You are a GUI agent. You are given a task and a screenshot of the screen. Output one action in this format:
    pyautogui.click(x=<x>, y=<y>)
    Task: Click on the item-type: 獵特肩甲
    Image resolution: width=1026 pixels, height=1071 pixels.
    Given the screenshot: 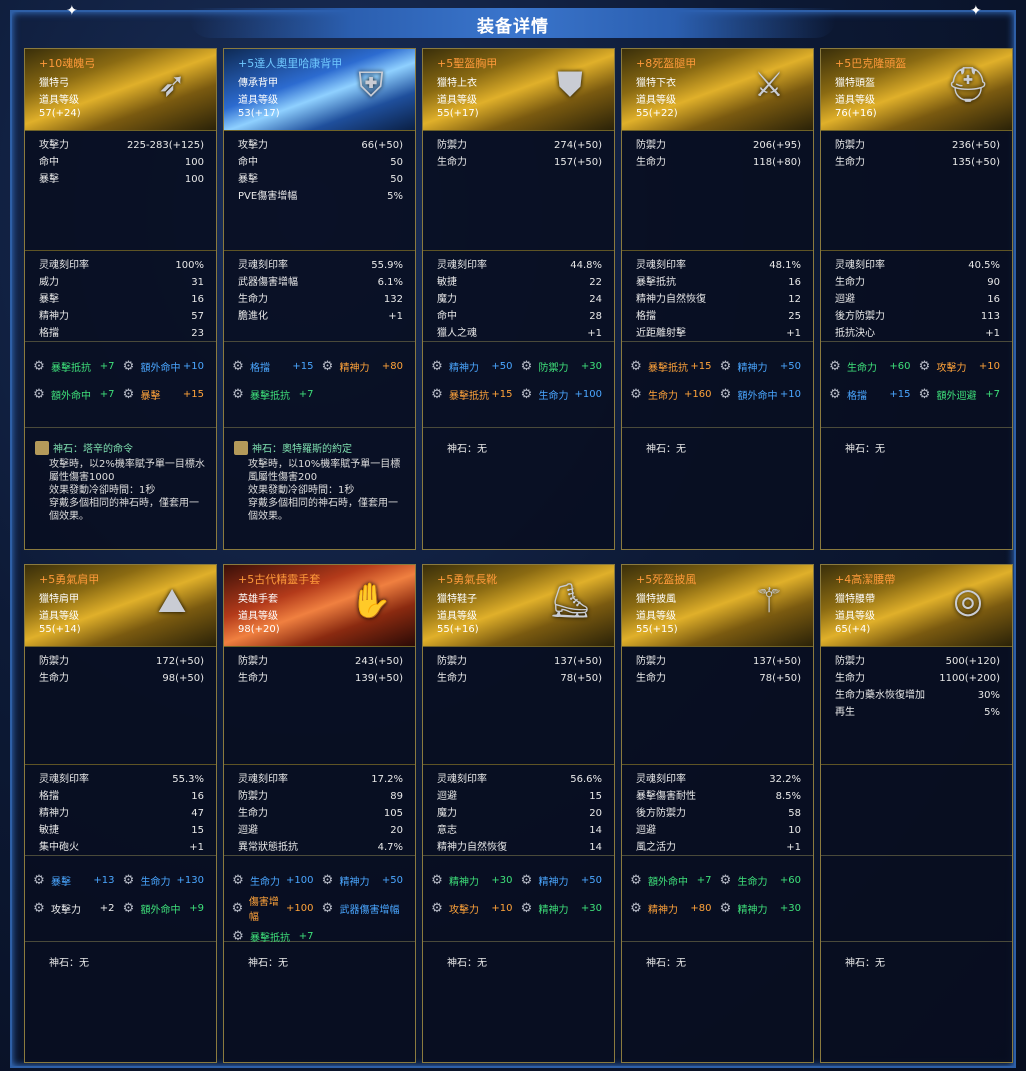 What is the action you would take?
    pyautogui.click(x=59, y=599)
    